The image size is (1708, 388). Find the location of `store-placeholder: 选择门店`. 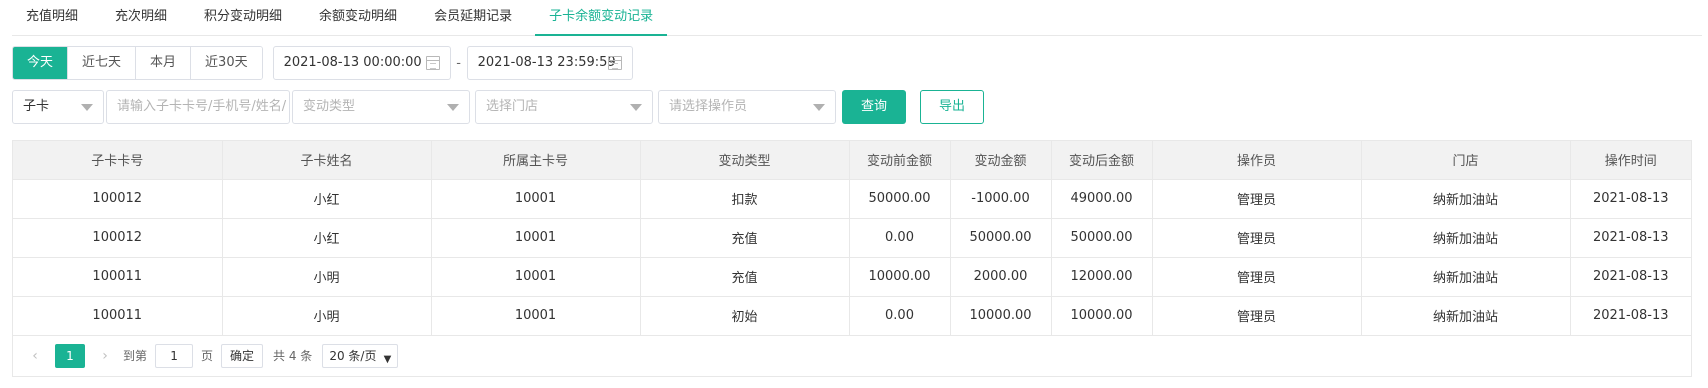

store-placeholder: 选择门店 is located at coordinates (512, 106).